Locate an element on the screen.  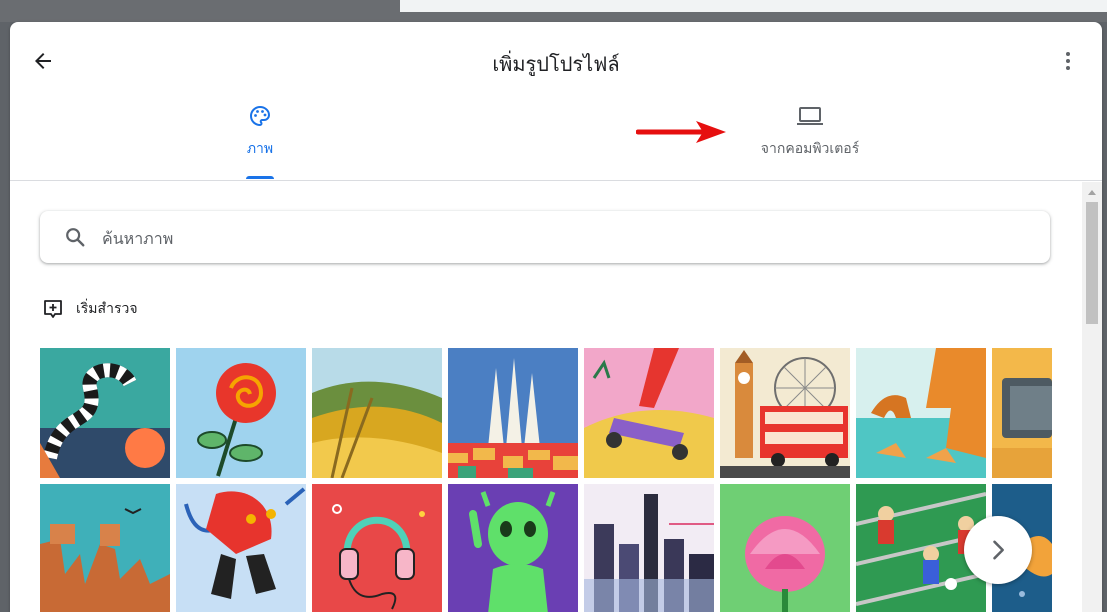
gallery-tile-cliffs is located at coordinates (921, 413).